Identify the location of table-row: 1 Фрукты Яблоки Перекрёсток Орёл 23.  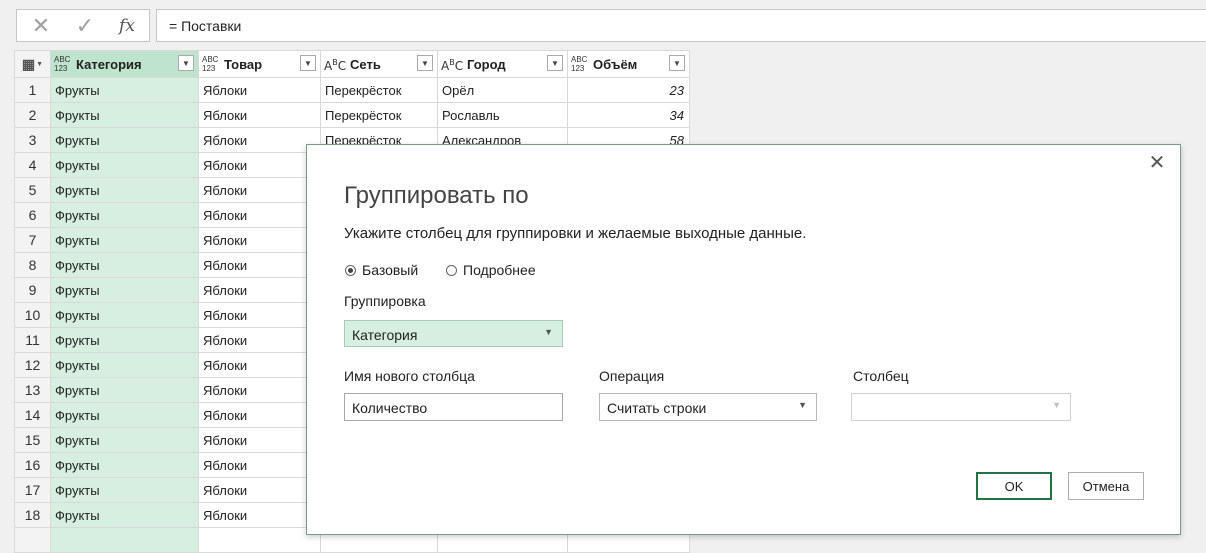
(352, 90).